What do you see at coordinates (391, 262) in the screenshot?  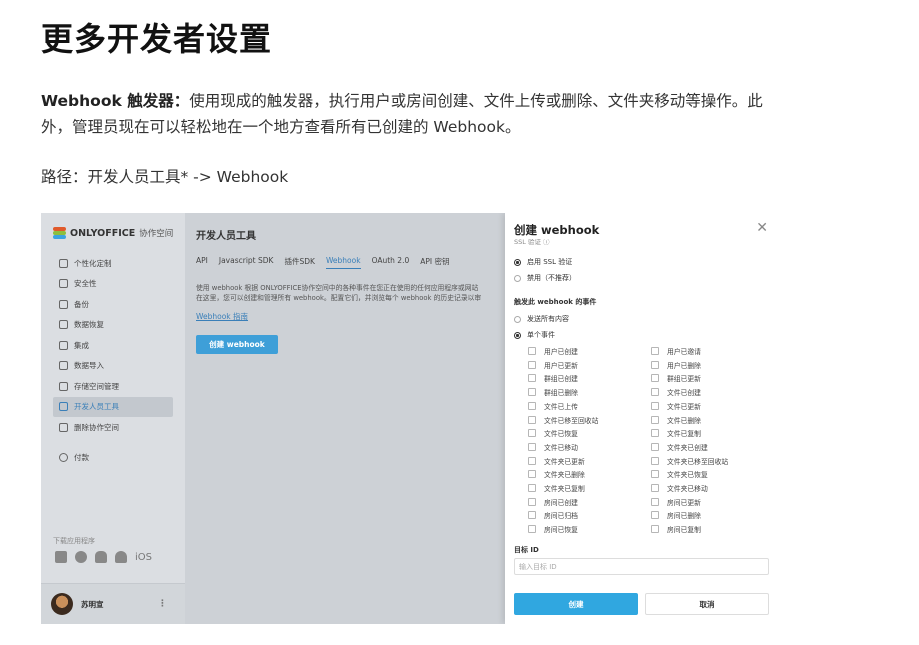 I see `tab-oauth: OAuth 2.0` at bounding box center [391, 262].